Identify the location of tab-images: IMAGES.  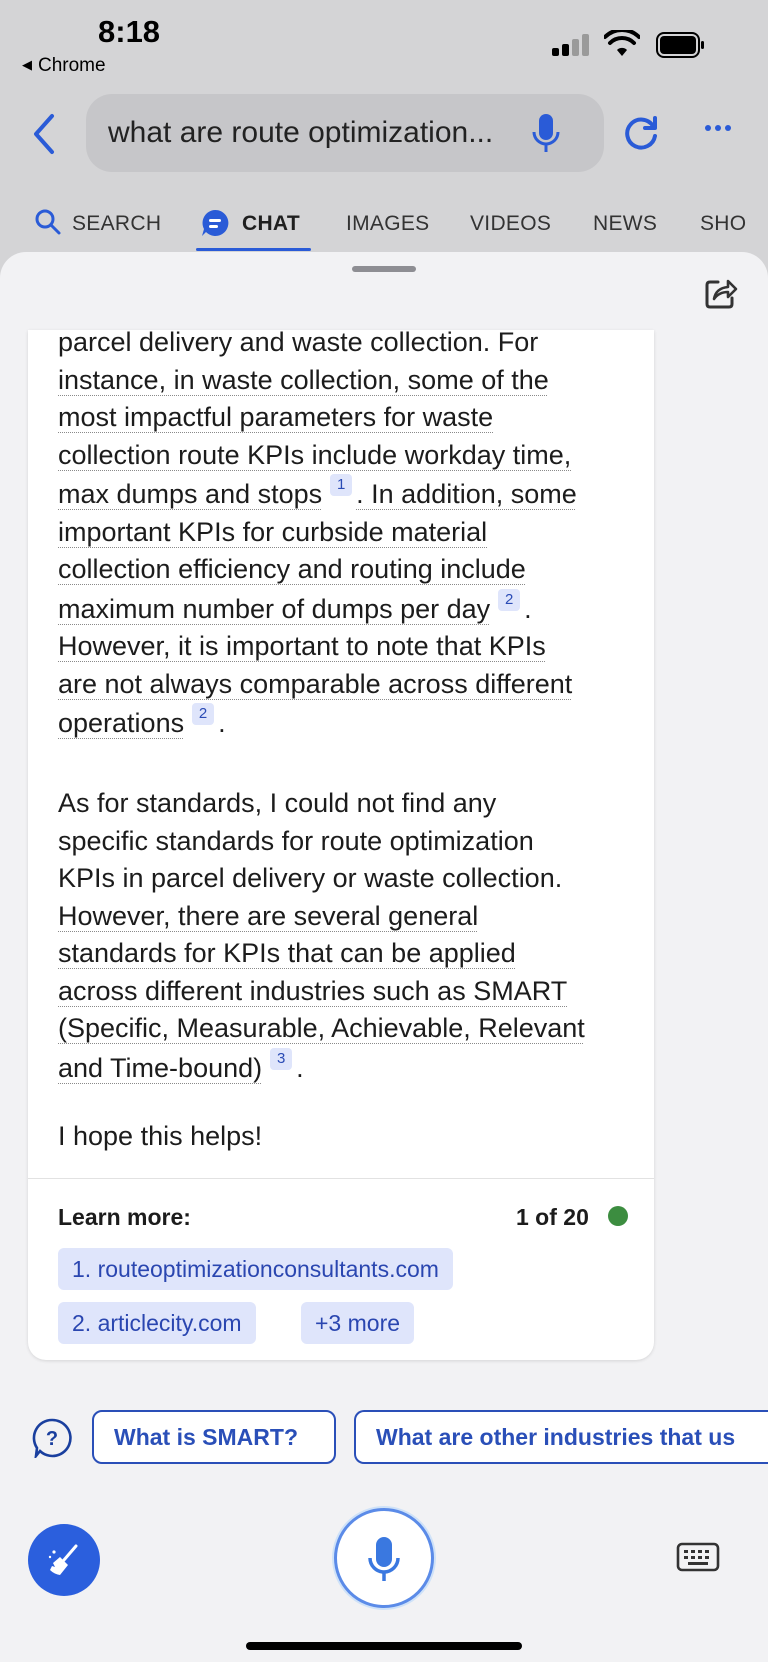
(387, 224).